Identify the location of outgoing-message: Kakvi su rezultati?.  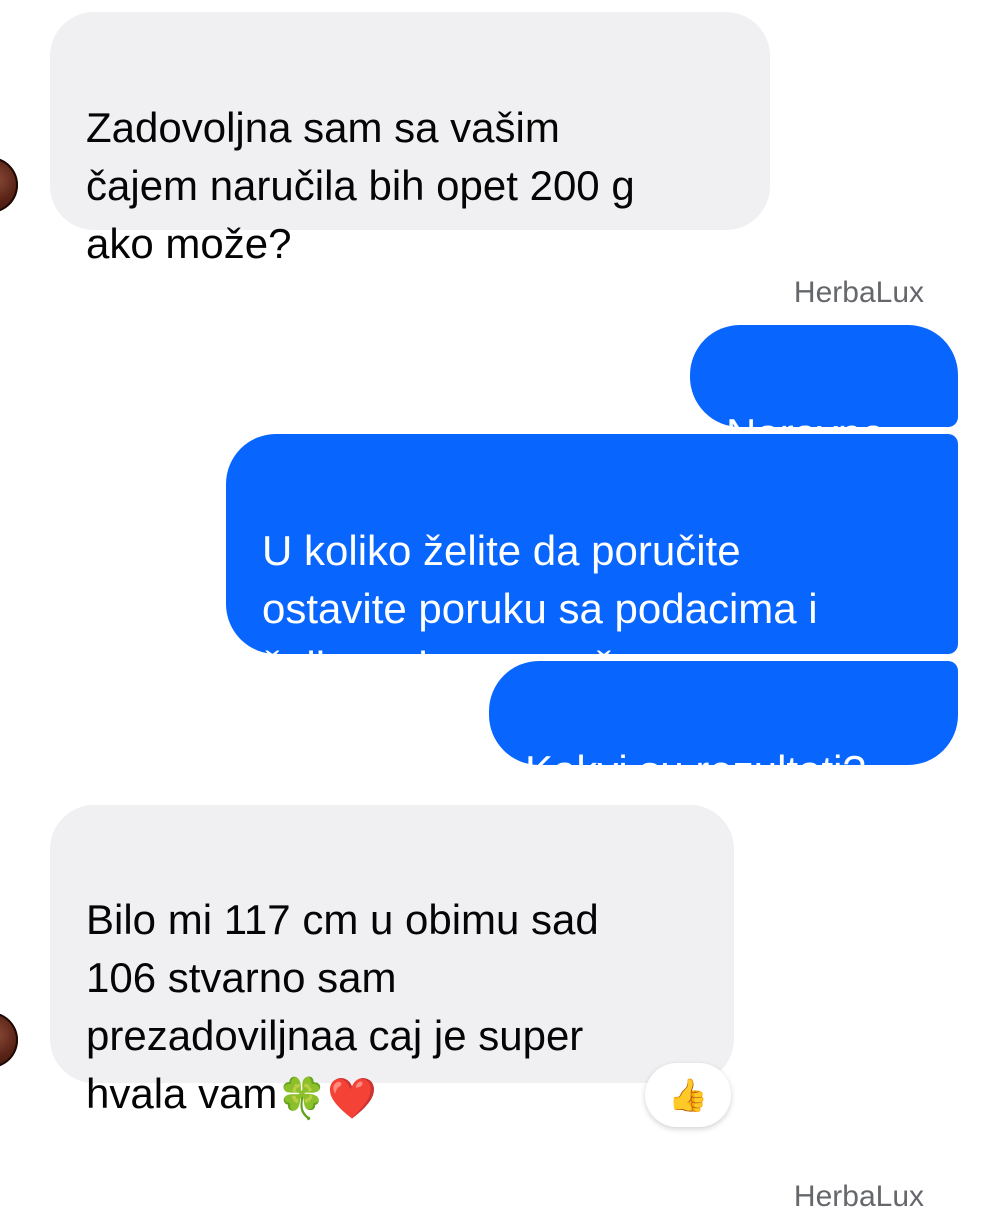
(723, 727).